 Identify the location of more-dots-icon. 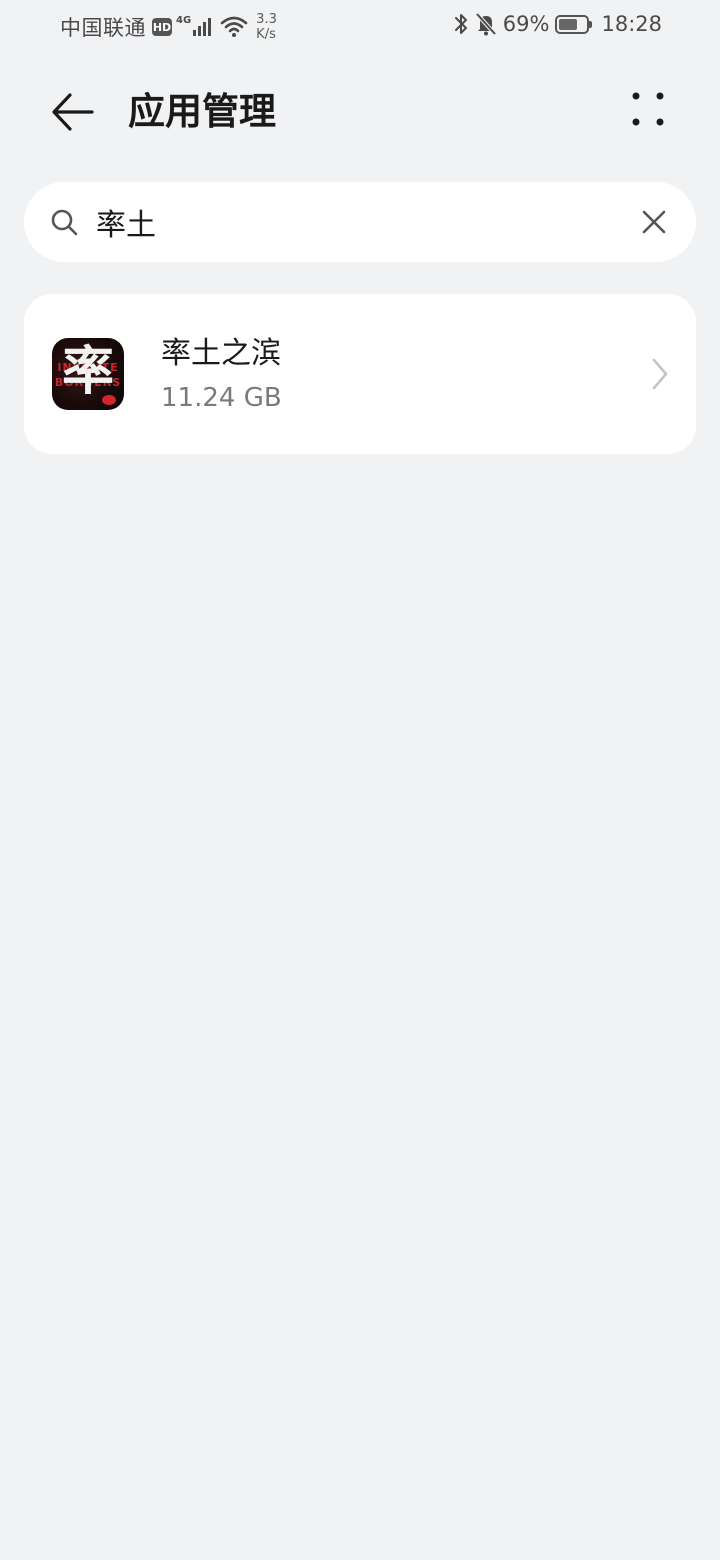
(648, 109).